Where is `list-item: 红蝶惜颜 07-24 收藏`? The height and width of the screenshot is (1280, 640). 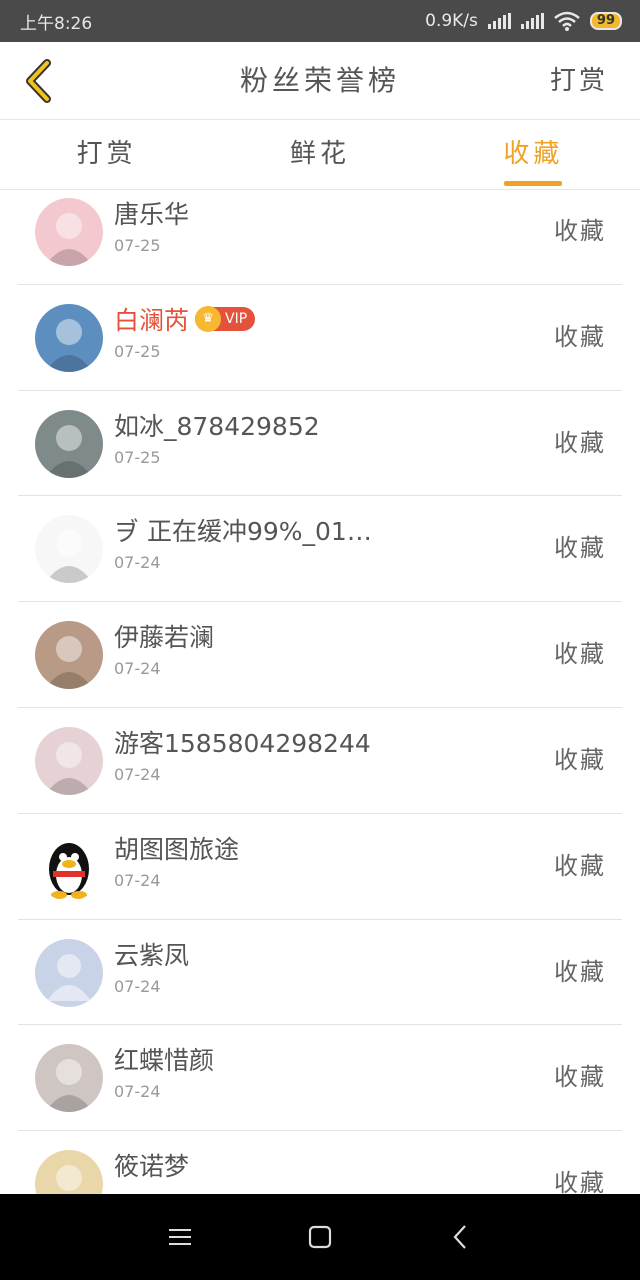
list-item: 红蝶惜颜 07-24 收藏 is located at coordinates (320, 1078).